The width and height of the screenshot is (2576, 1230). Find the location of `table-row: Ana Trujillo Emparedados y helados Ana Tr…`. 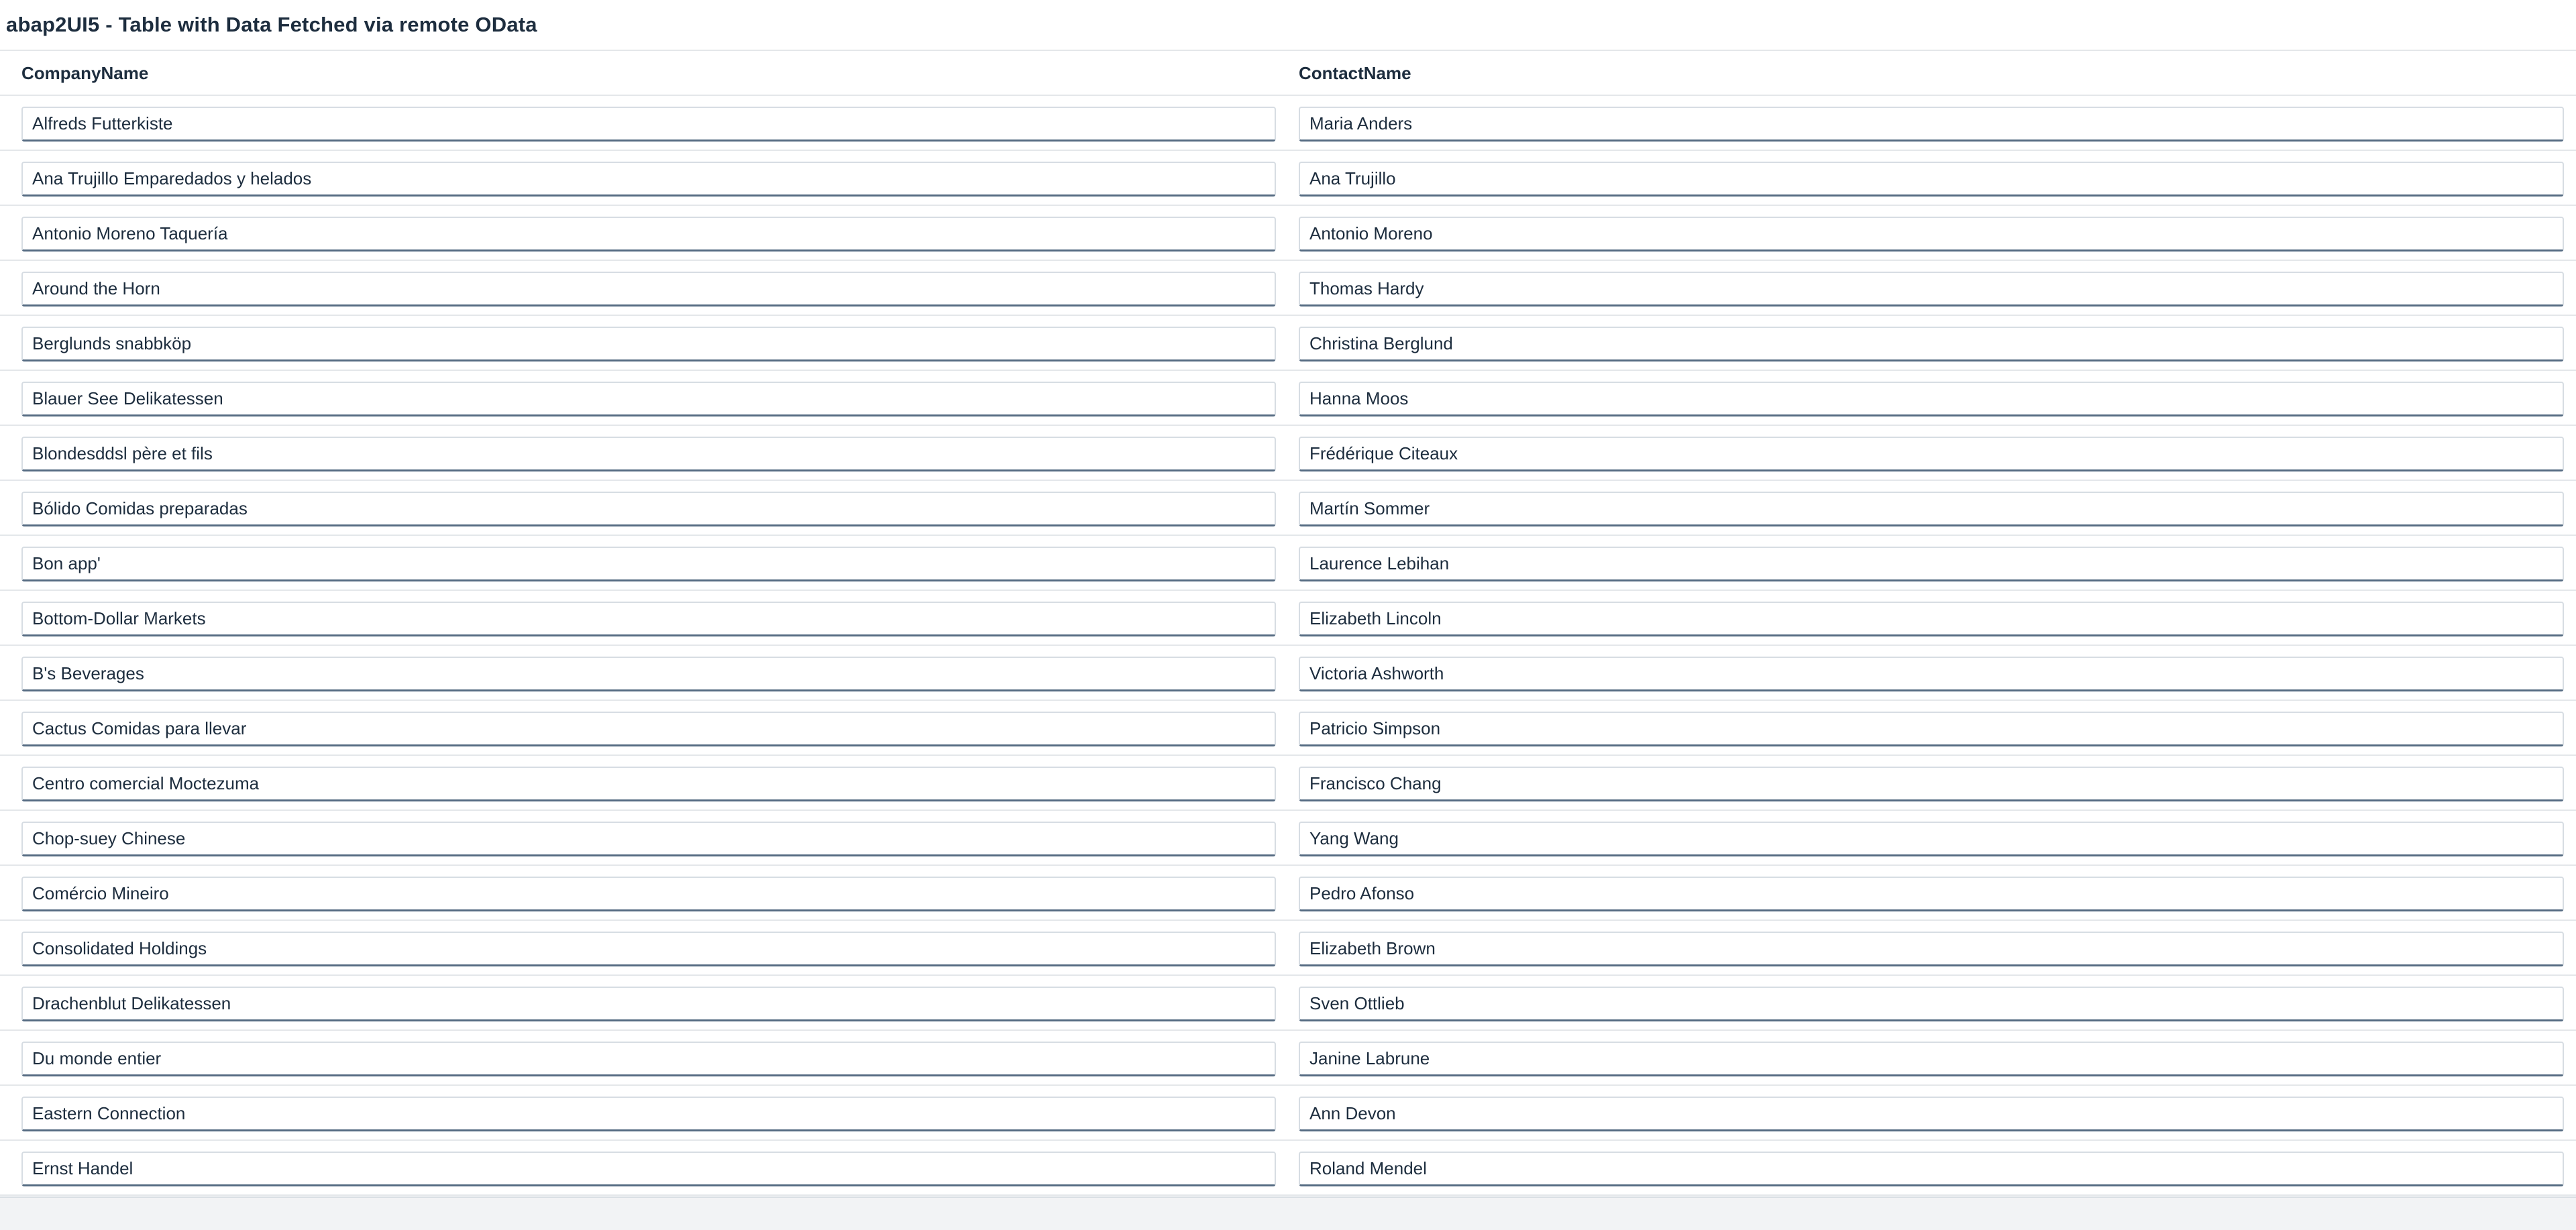

table-row: Ana Trujillo Emparedados y helados Ana Tr… is located at coordinates (1288, 178).